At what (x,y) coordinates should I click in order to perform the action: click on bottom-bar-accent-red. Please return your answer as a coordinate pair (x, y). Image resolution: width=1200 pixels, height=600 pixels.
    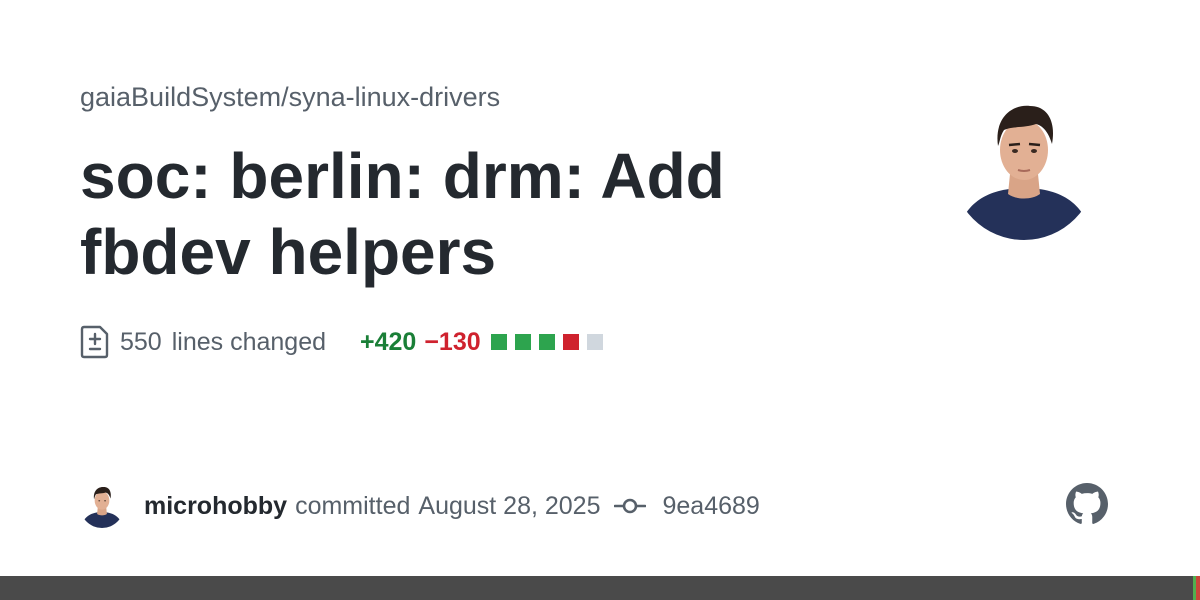
    Looking at the image, I should click on (1198, 588).